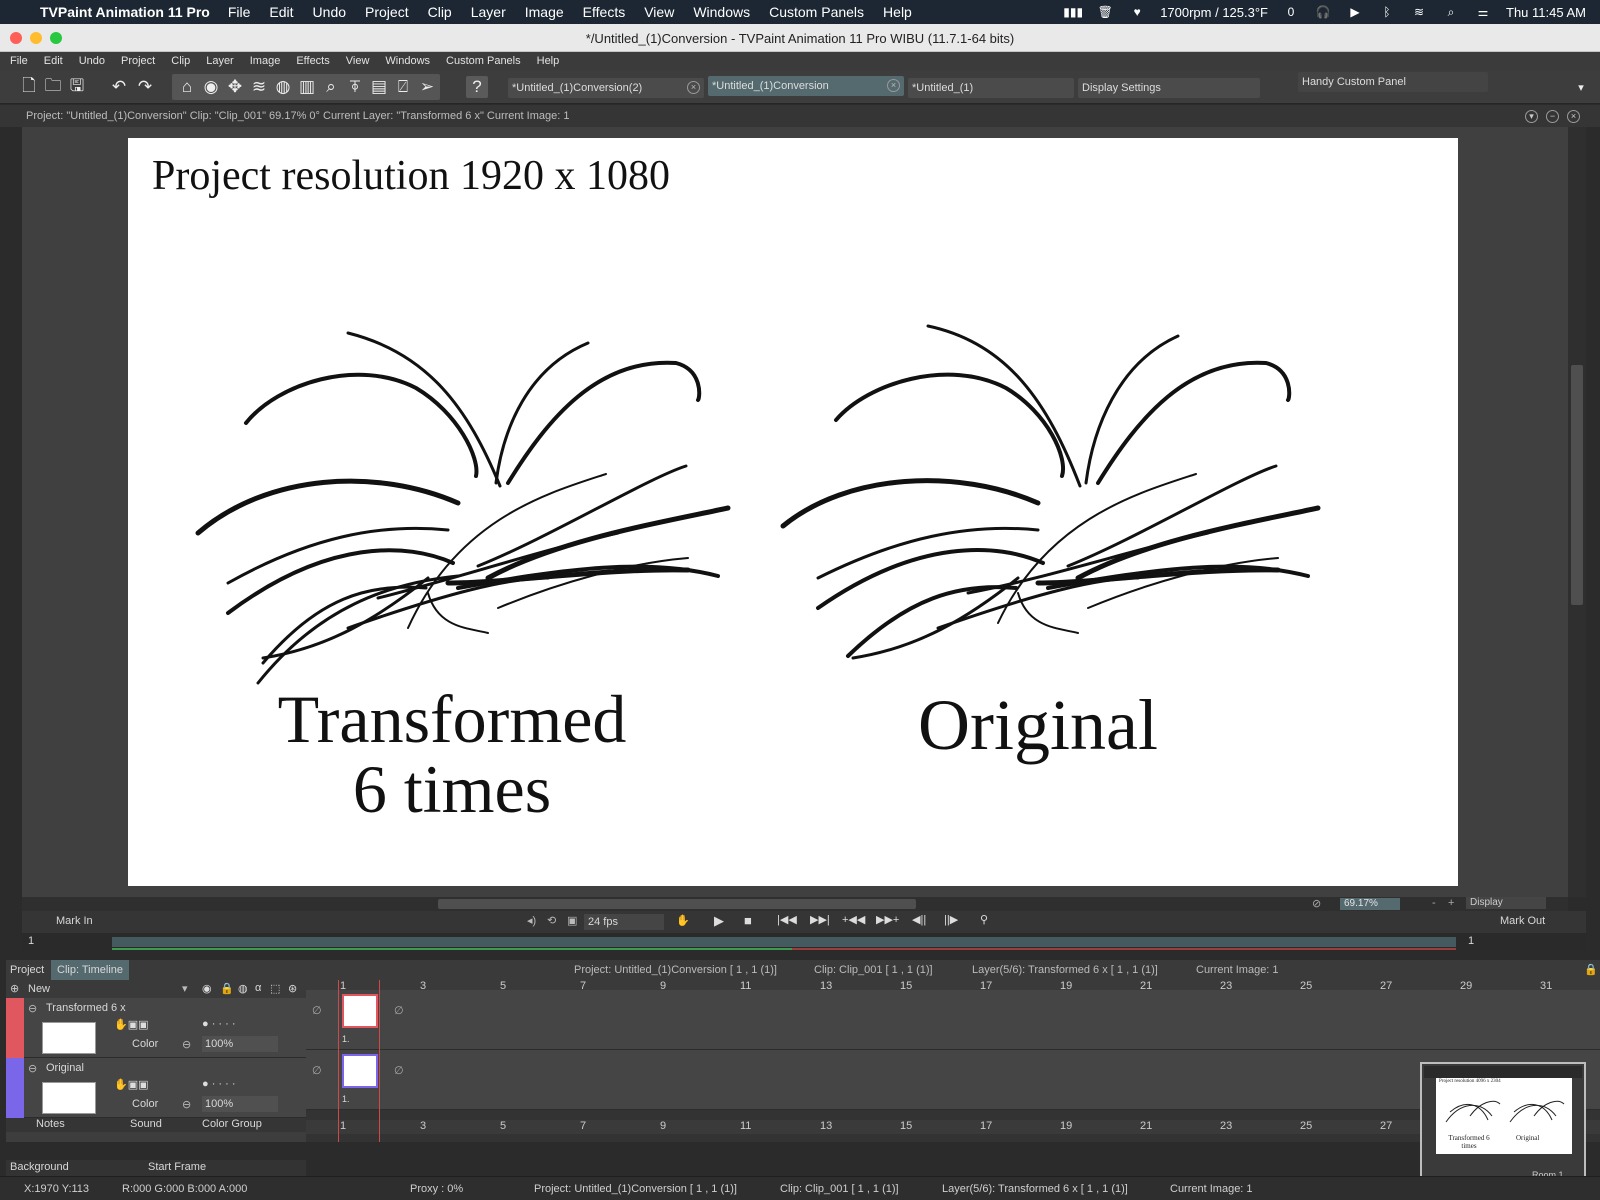  I want to click on control-center-icon: ⚌, so click(1483, 12).